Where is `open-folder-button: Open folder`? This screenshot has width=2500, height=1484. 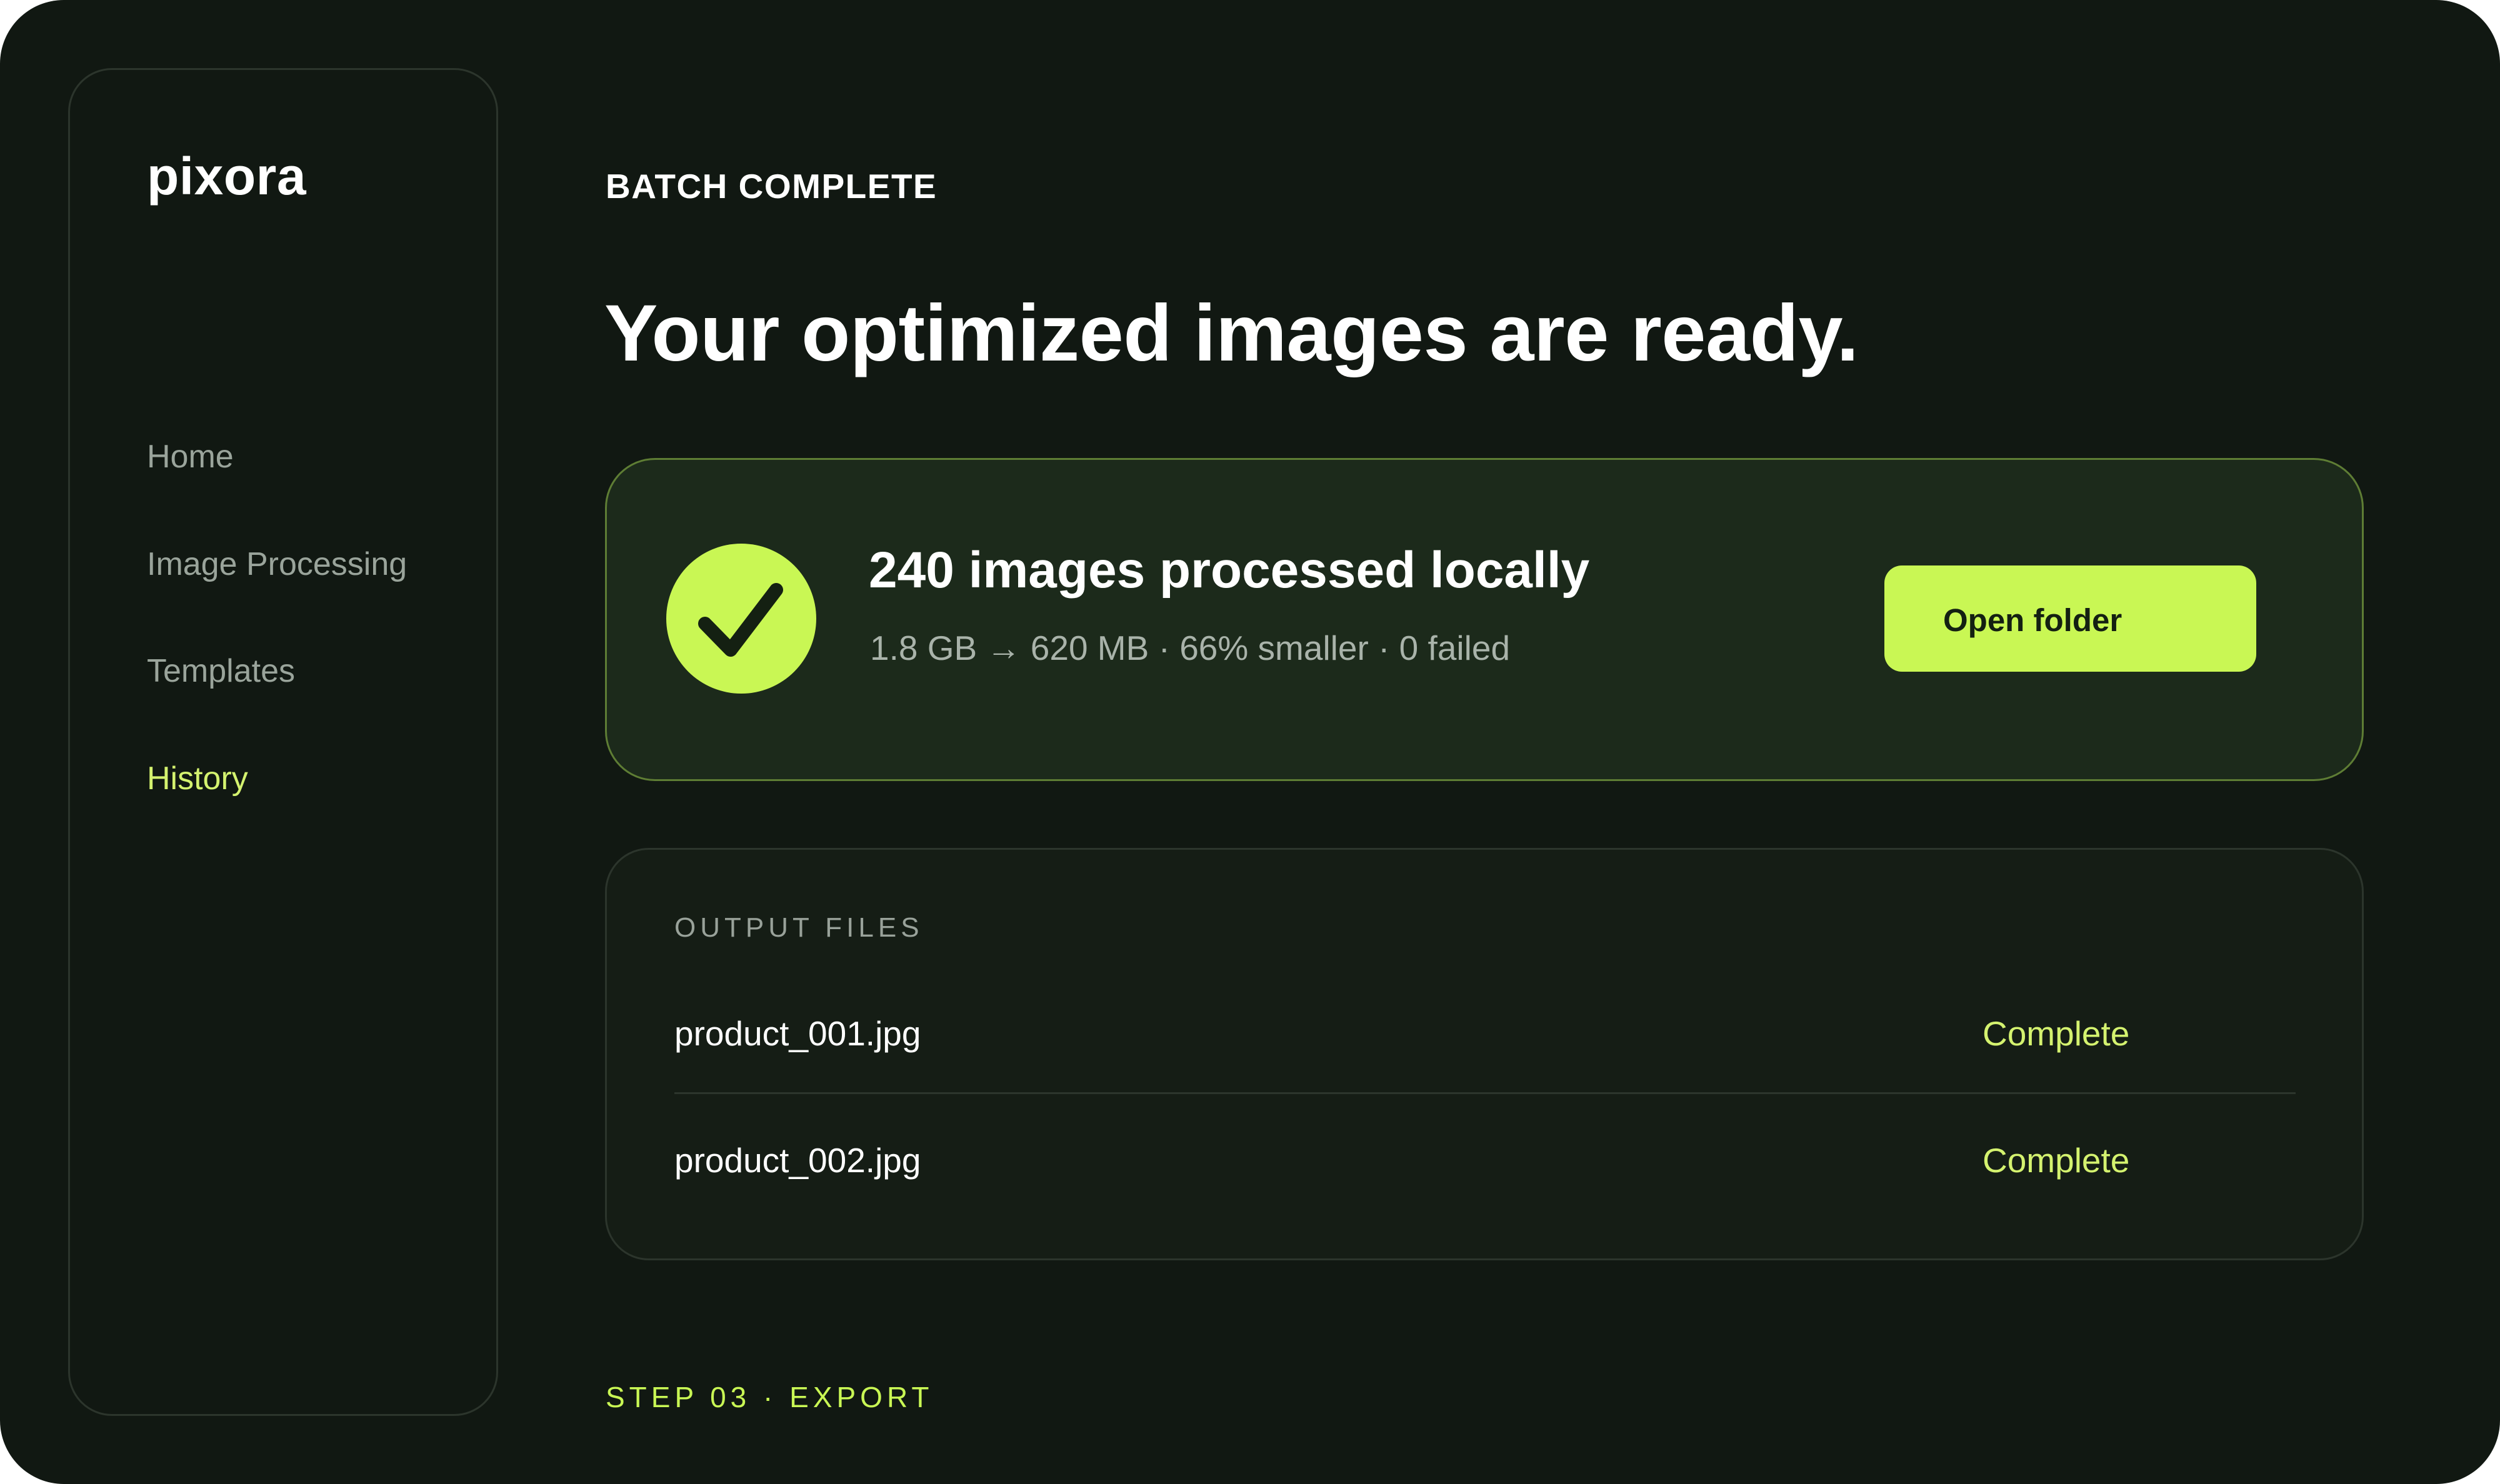 open-folder-button: Open folder is located at coordinates (2070, 618).